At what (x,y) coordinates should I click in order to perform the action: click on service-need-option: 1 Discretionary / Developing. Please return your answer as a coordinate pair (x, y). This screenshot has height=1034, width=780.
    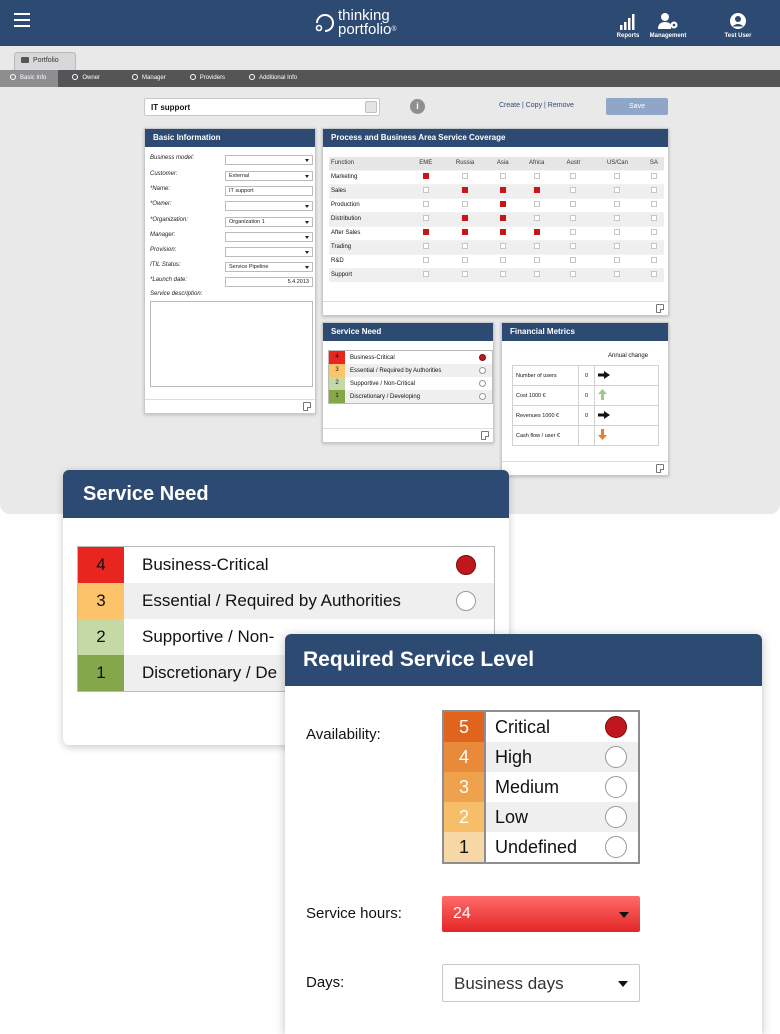
    Looking at the image, I should click on (410, 396).